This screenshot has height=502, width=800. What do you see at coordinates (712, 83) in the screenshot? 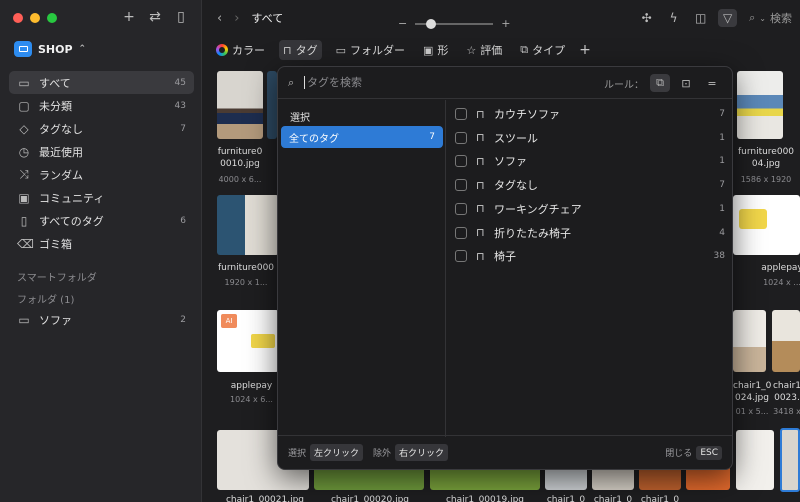
I see `equals-icon: =` at bounding box center [712, 83].